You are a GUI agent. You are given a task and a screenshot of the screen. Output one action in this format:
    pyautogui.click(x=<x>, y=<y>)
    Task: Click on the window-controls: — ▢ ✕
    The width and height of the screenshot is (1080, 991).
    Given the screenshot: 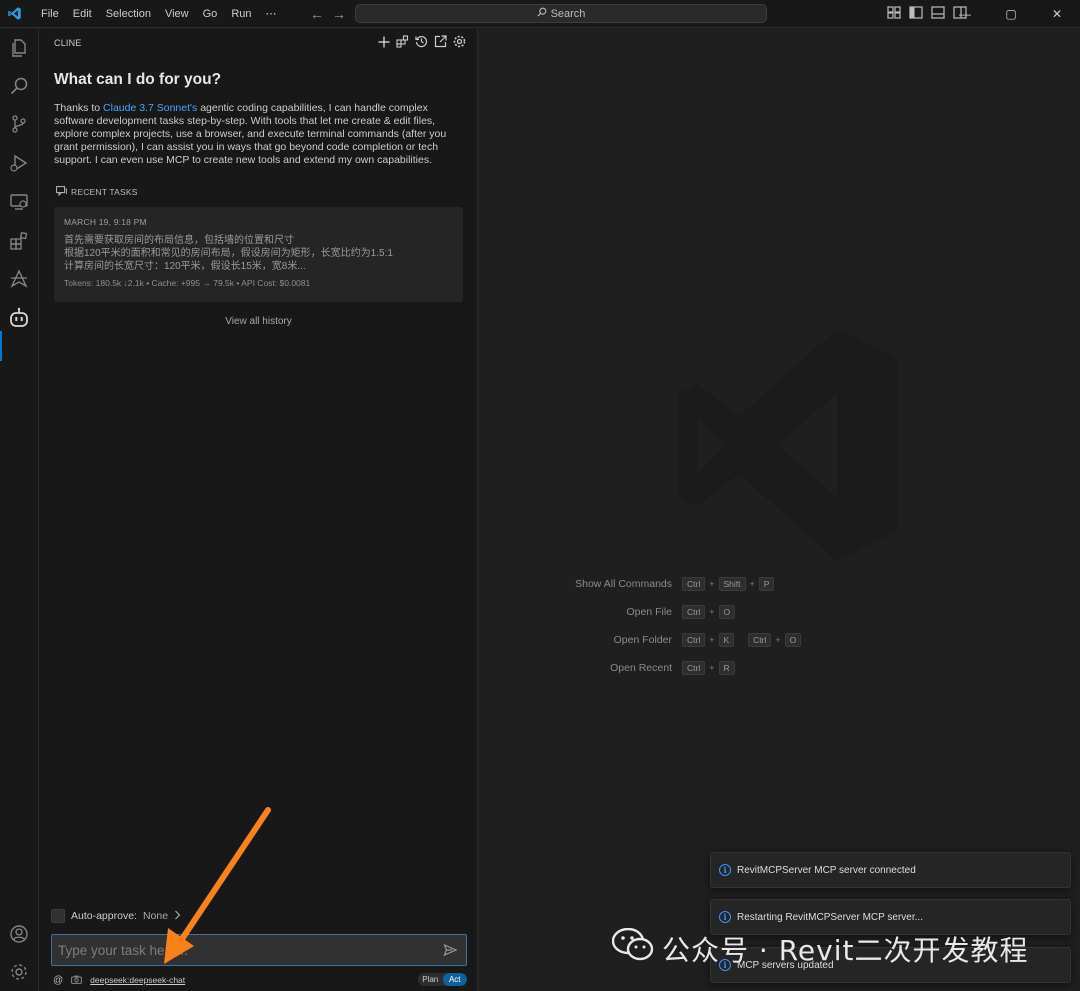 What is the action you would take?
    pyautogui.click(x=1011, y=14)
    